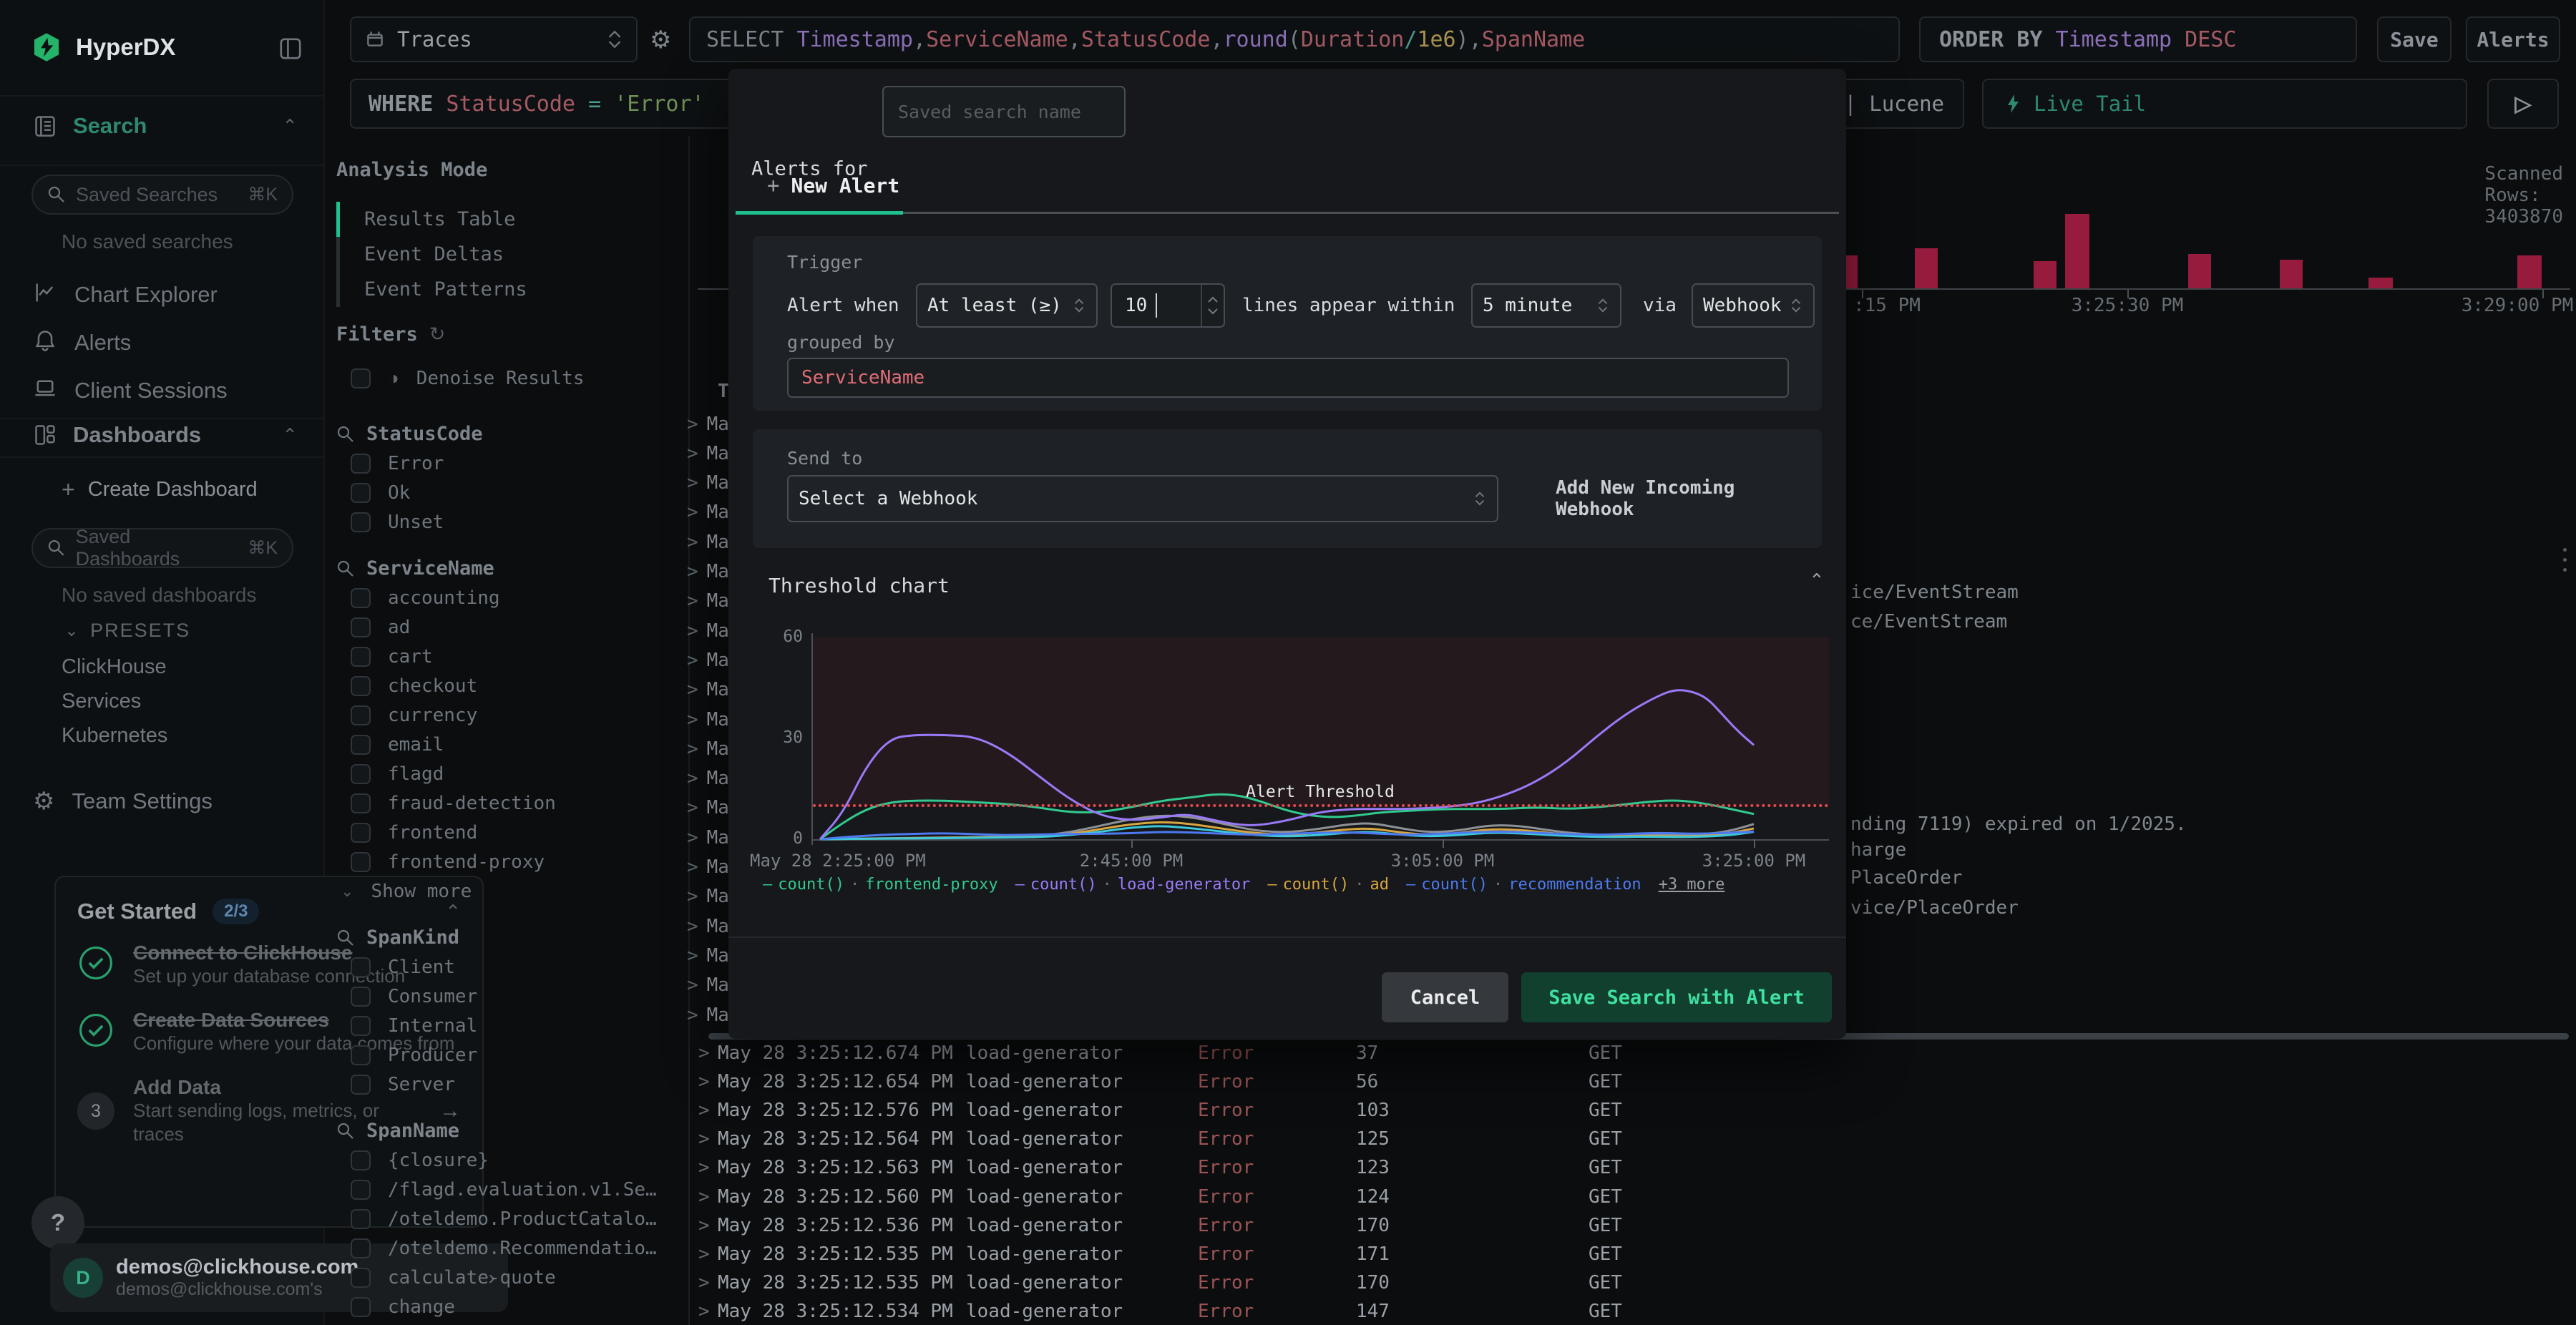 The image size is (2576, 1325). I want to click on filter-option: Consumer, so click(508, 996).